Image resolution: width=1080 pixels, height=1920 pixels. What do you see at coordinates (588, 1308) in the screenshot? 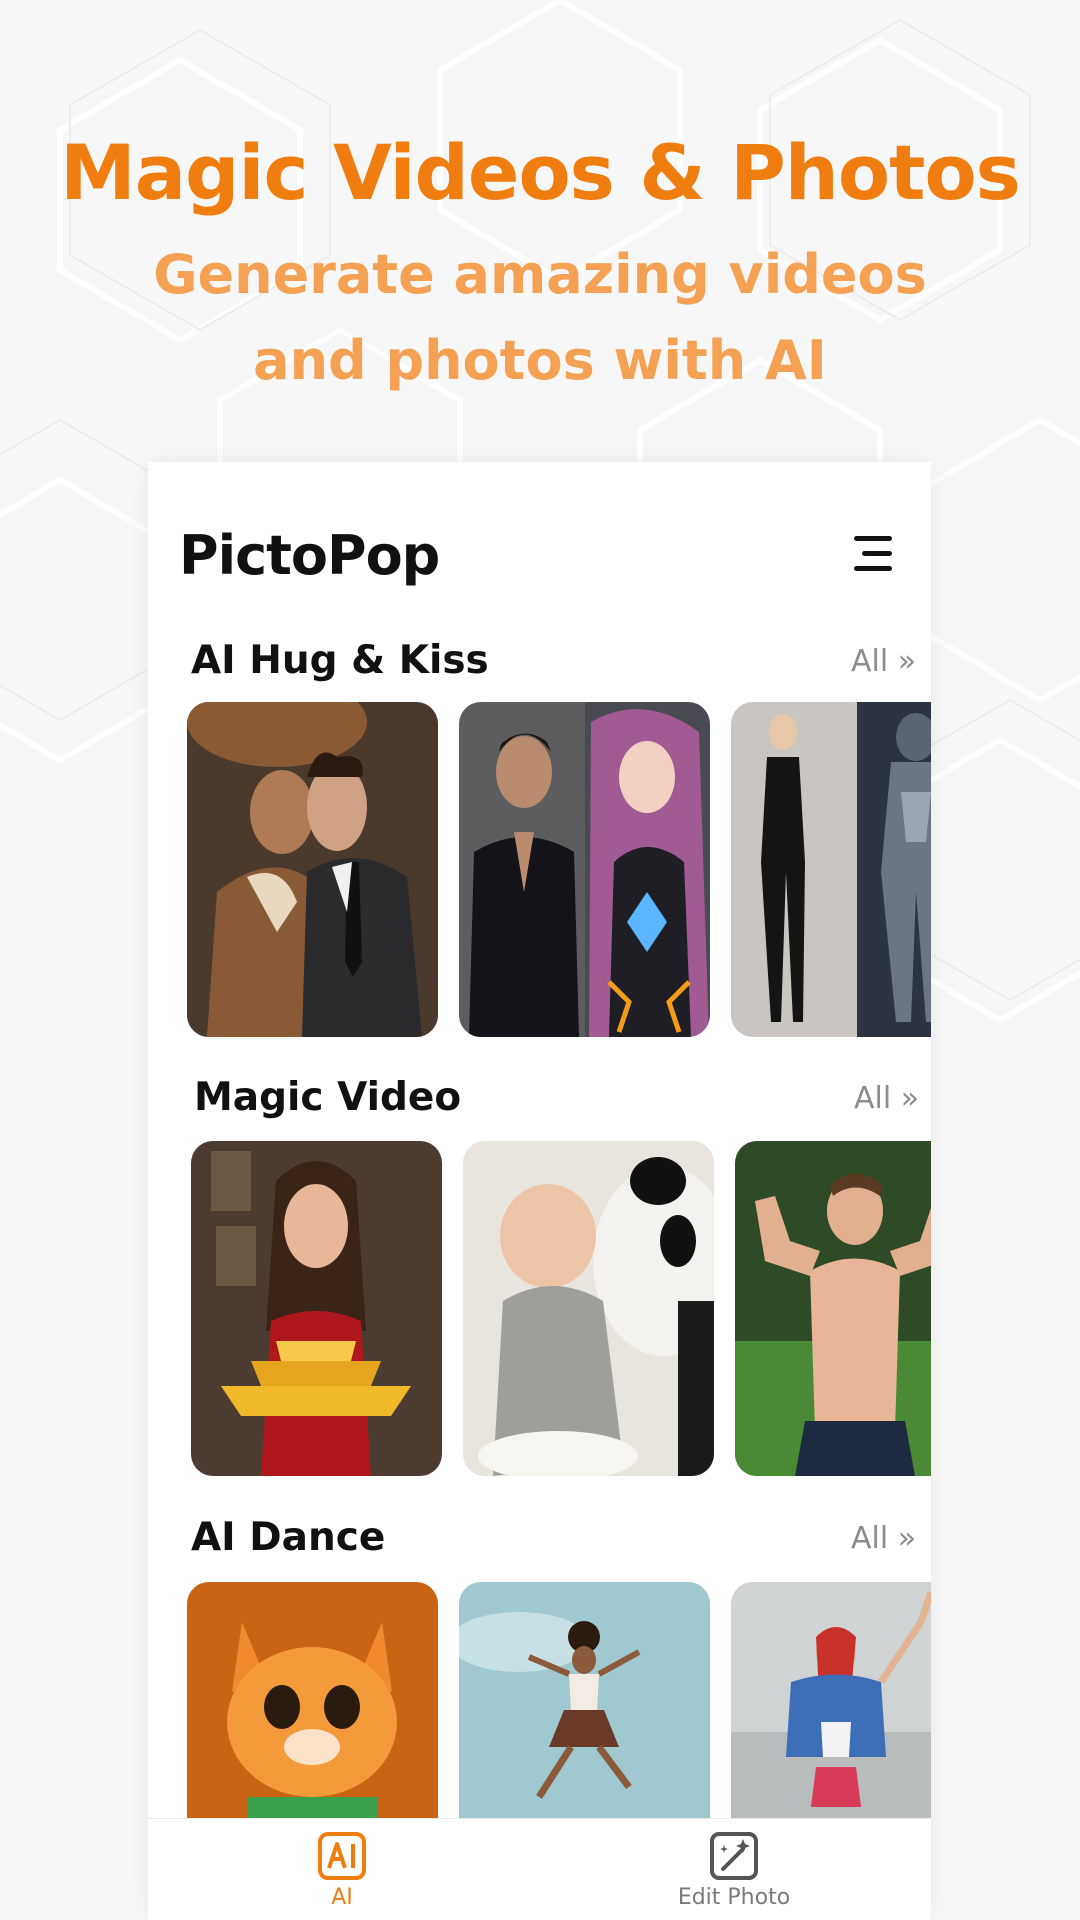
I see `card-baby-and-panda` at bounding box center [588, 1308].